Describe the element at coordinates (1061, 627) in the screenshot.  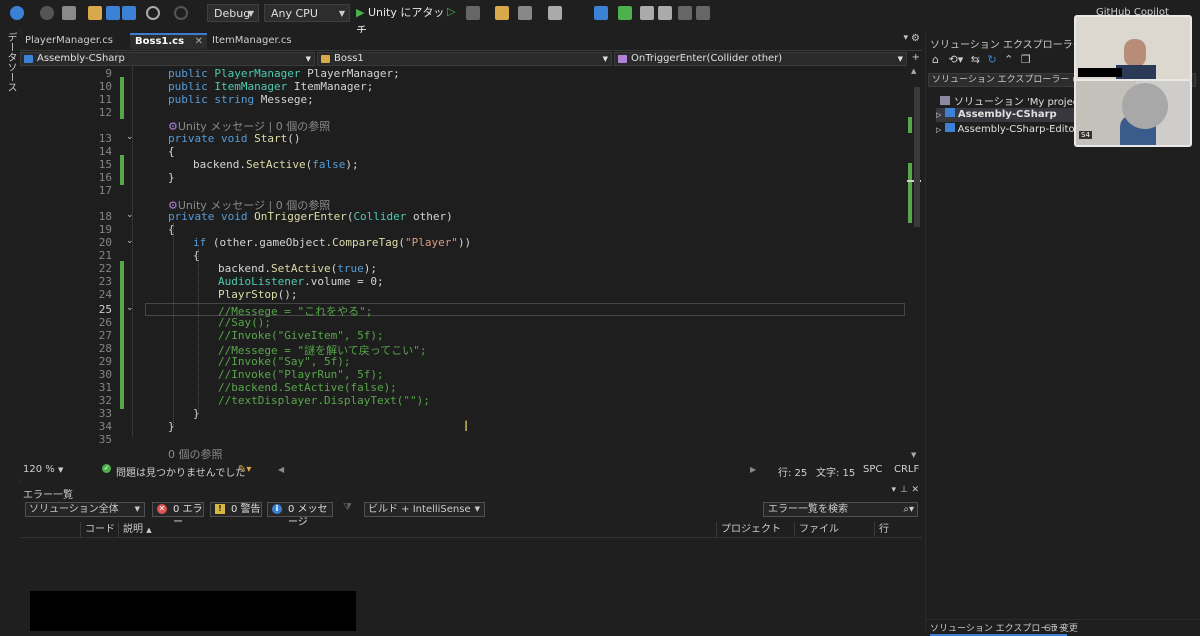
I see `tab-git-changes: Git 変更` at that location.